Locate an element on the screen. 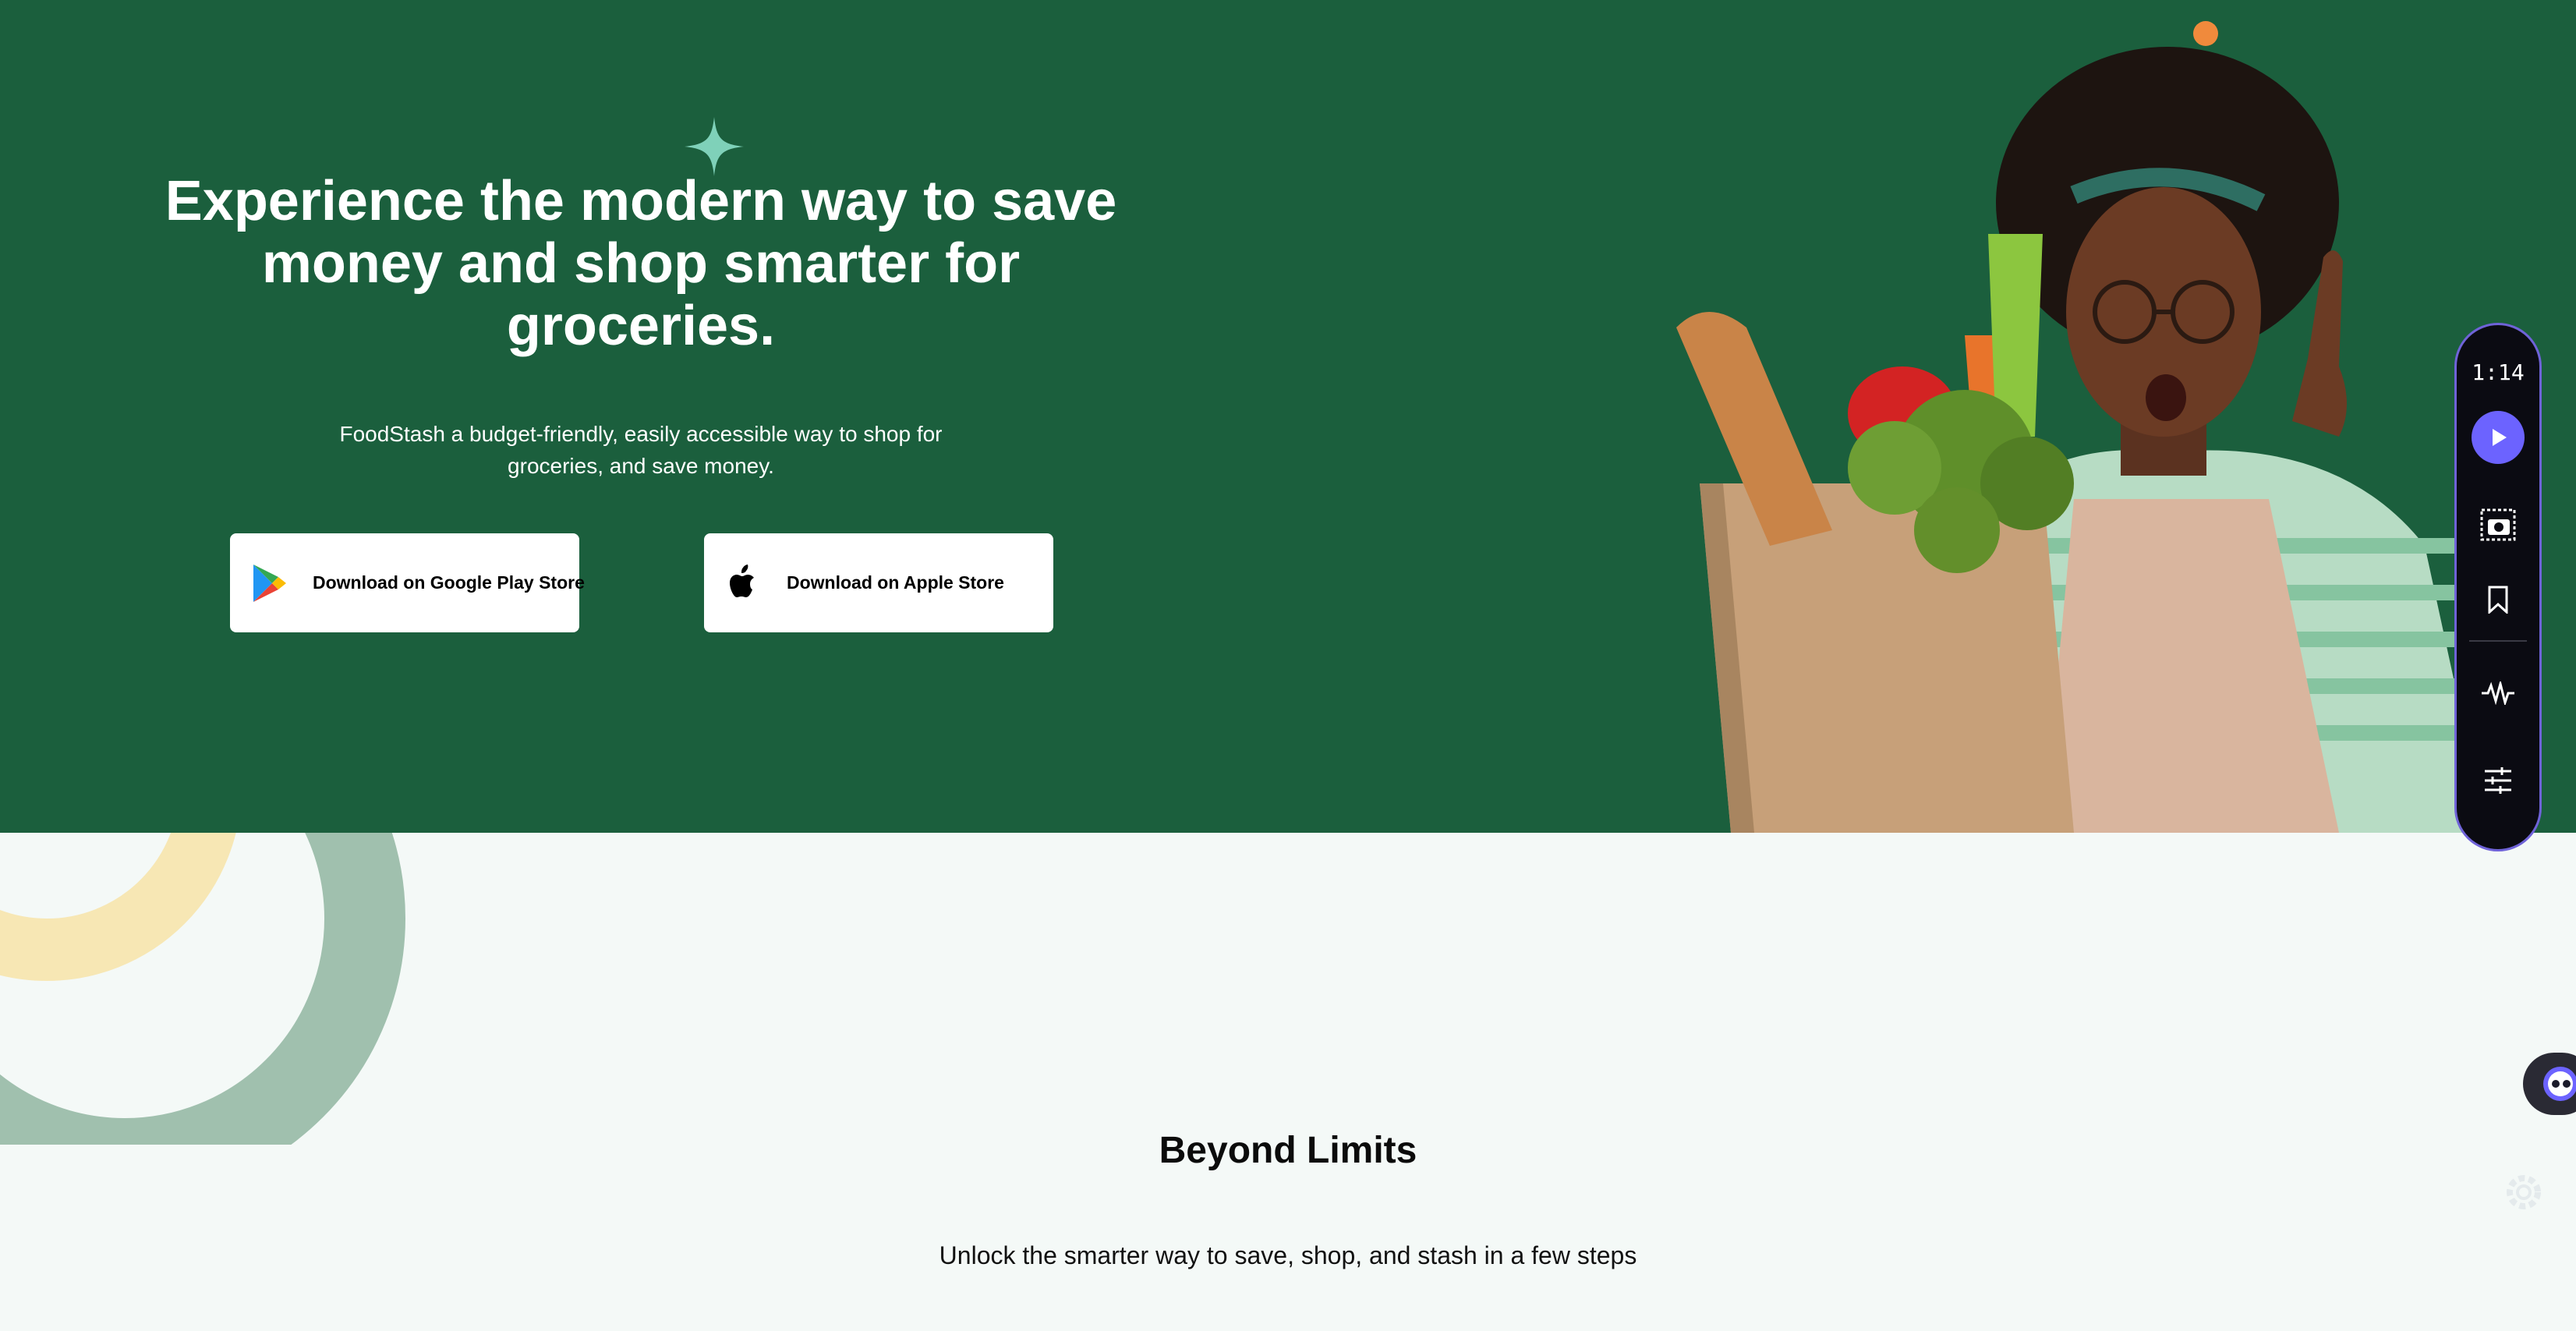  decorative-rings is located at coordinates (202, 989).